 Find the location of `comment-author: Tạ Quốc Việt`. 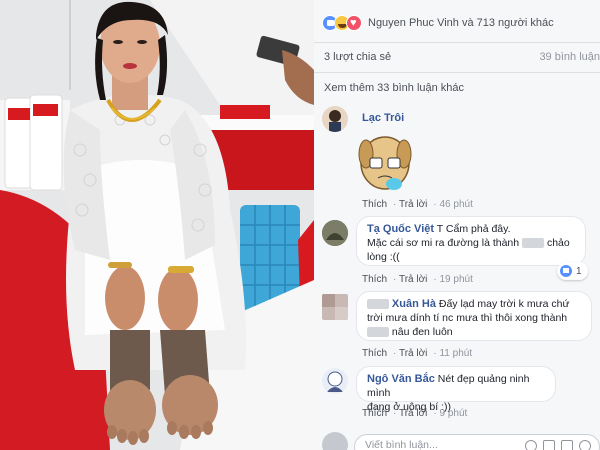

comment-author: Tạ Quốc Việt is located at coordinates (400, 229).